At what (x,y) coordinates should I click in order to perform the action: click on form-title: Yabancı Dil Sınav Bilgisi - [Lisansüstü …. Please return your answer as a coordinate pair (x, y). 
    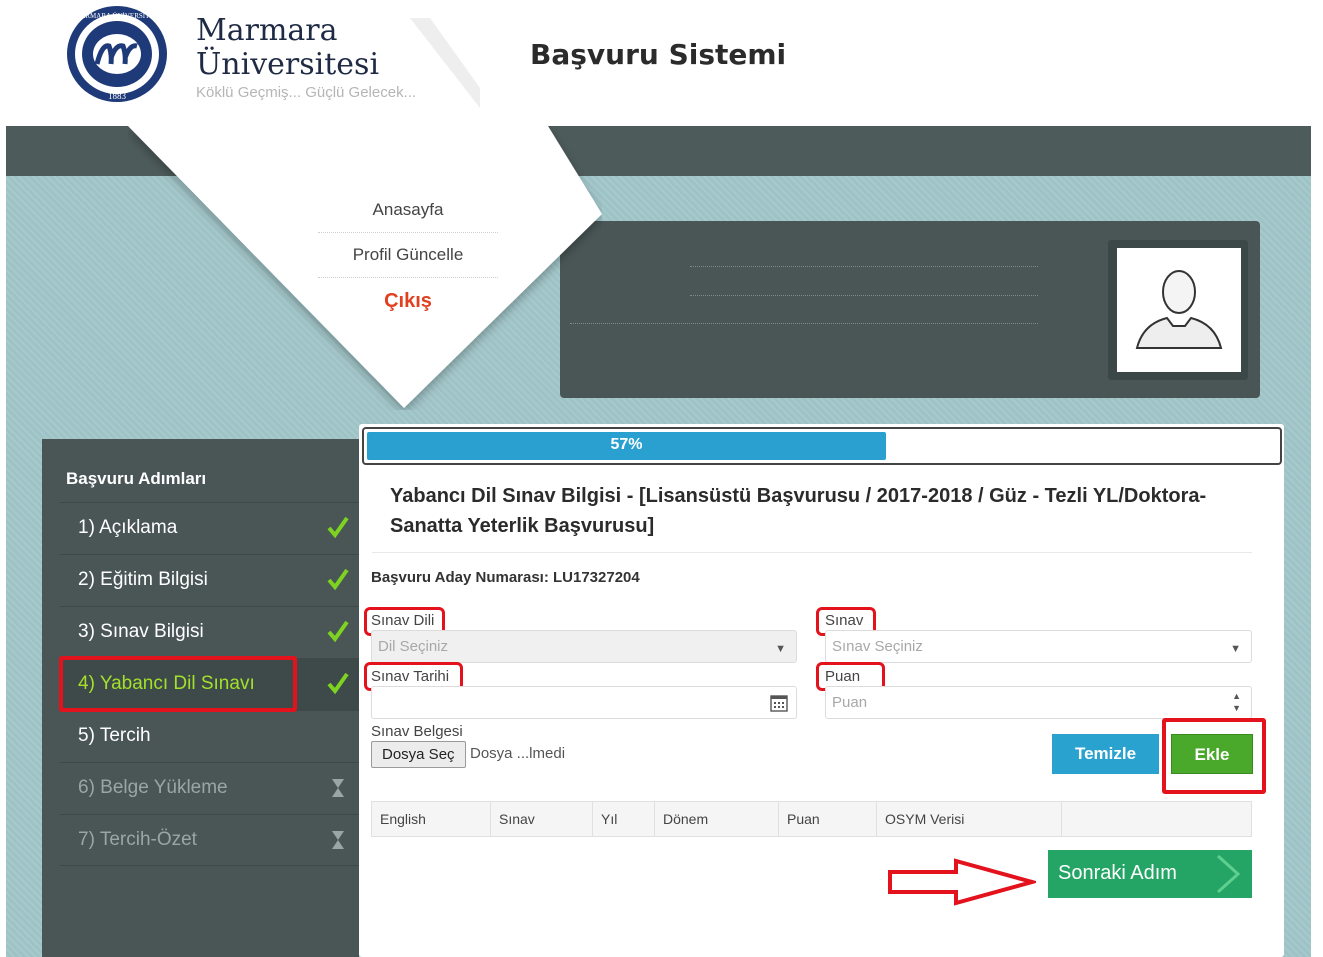
    Looking at the image, I should click on (798, 511).